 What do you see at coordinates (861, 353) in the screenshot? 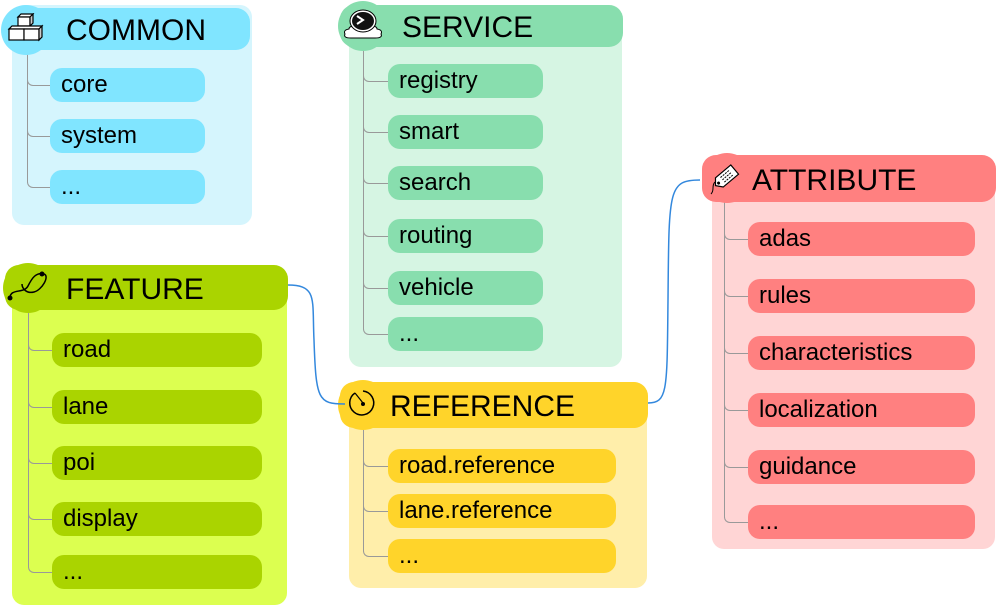
I see `group-item: characteristics` at bounding box center [861, 353].